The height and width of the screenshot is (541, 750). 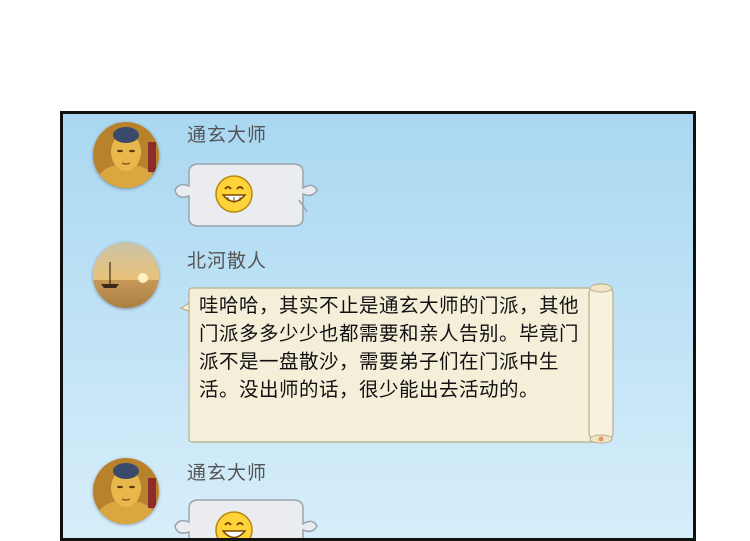 I want to click on sunset-boat-avatar, so click(x=126, y=275).